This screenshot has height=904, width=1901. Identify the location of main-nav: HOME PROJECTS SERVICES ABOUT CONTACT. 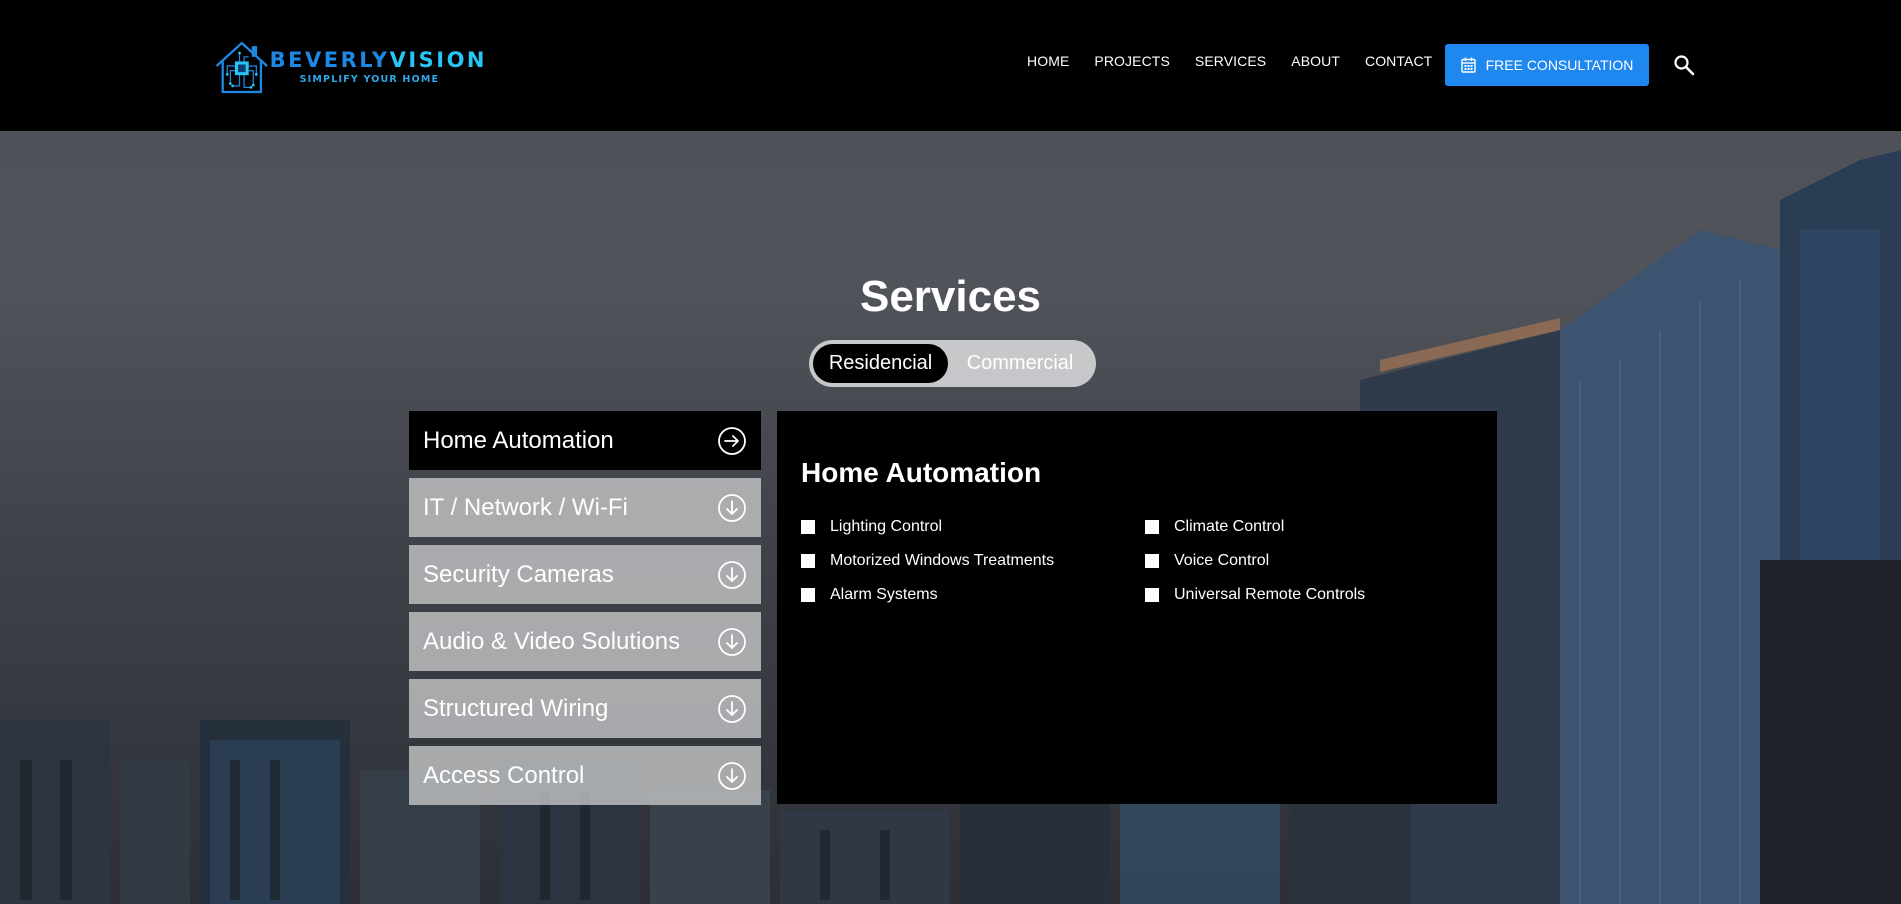
(1229, 61).